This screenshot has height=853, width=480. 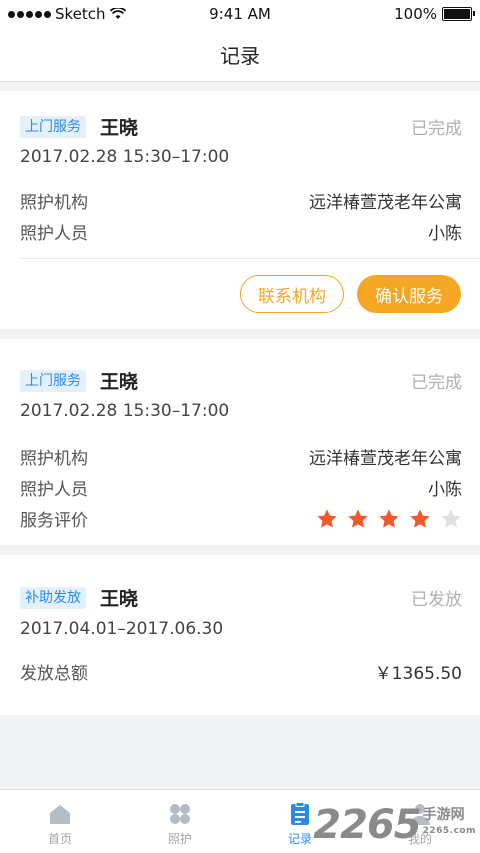 I want to click on home-icon, so click(x=60, y=814).